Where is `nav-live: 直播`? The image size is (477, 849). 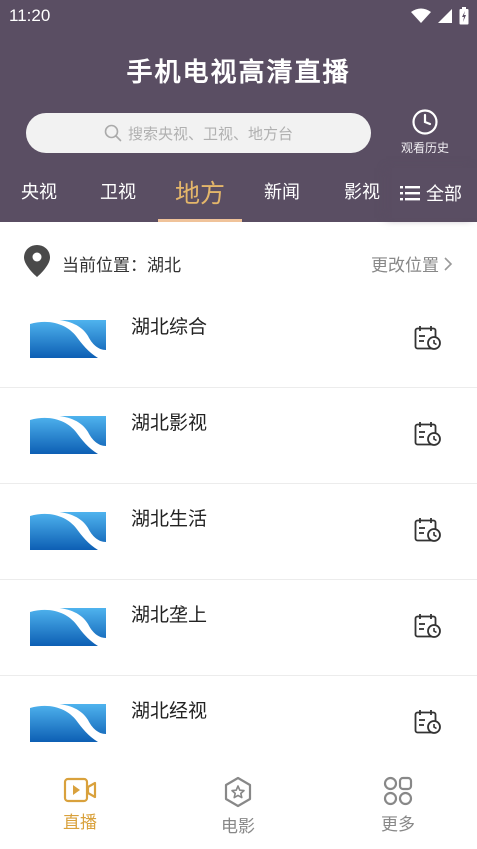
nav-live: 直播 is located at coordinates (80, 804).